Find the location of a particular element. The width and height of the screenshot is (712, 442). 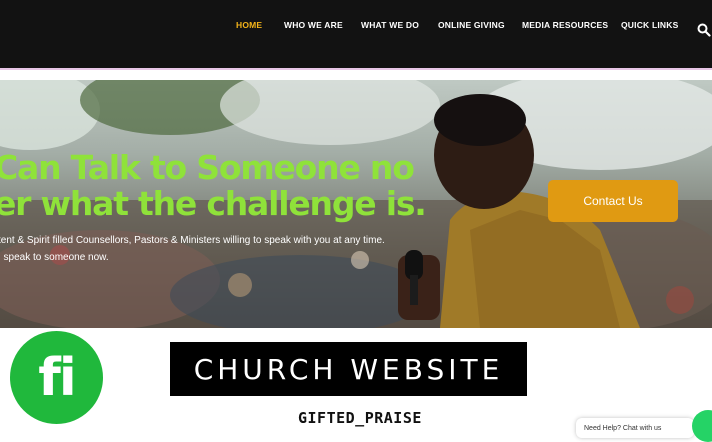

nav-who-we-are: WHO WE ARE is located at coordinates (313, 25).